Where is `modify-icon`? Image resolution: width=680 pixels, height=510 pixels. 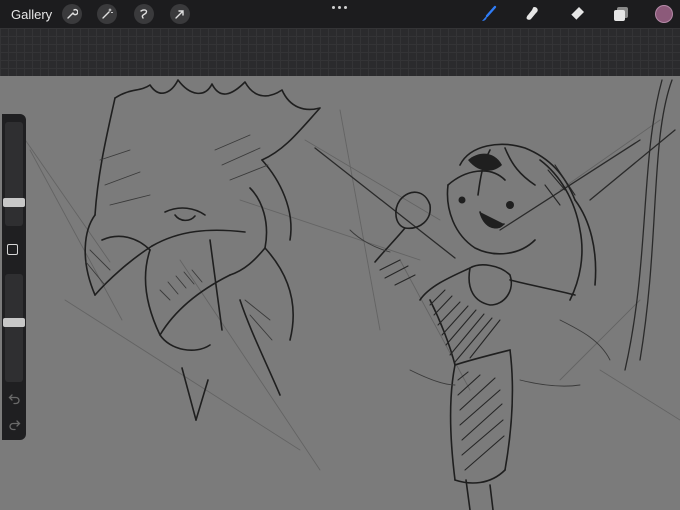
modify-icon is located at coordinates (12, 249).